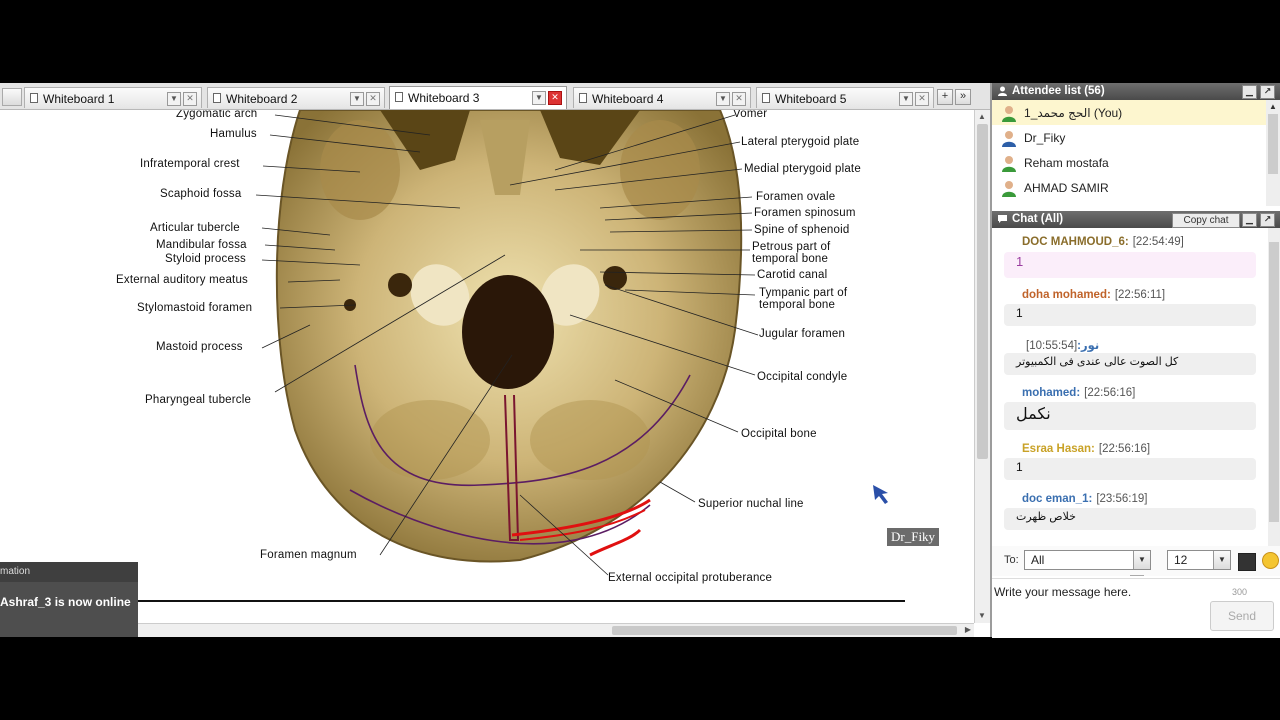 This screenshot has width=1280, height=720. I want to click on add-tab-button: +, so click(945, 97).